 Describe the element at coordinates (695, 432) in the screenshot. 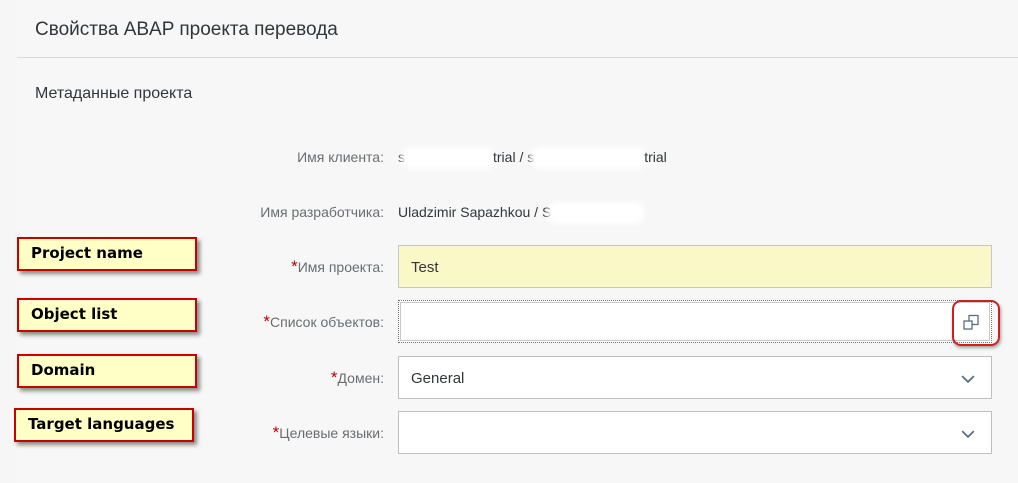

I see `target-languages-select` at that location.